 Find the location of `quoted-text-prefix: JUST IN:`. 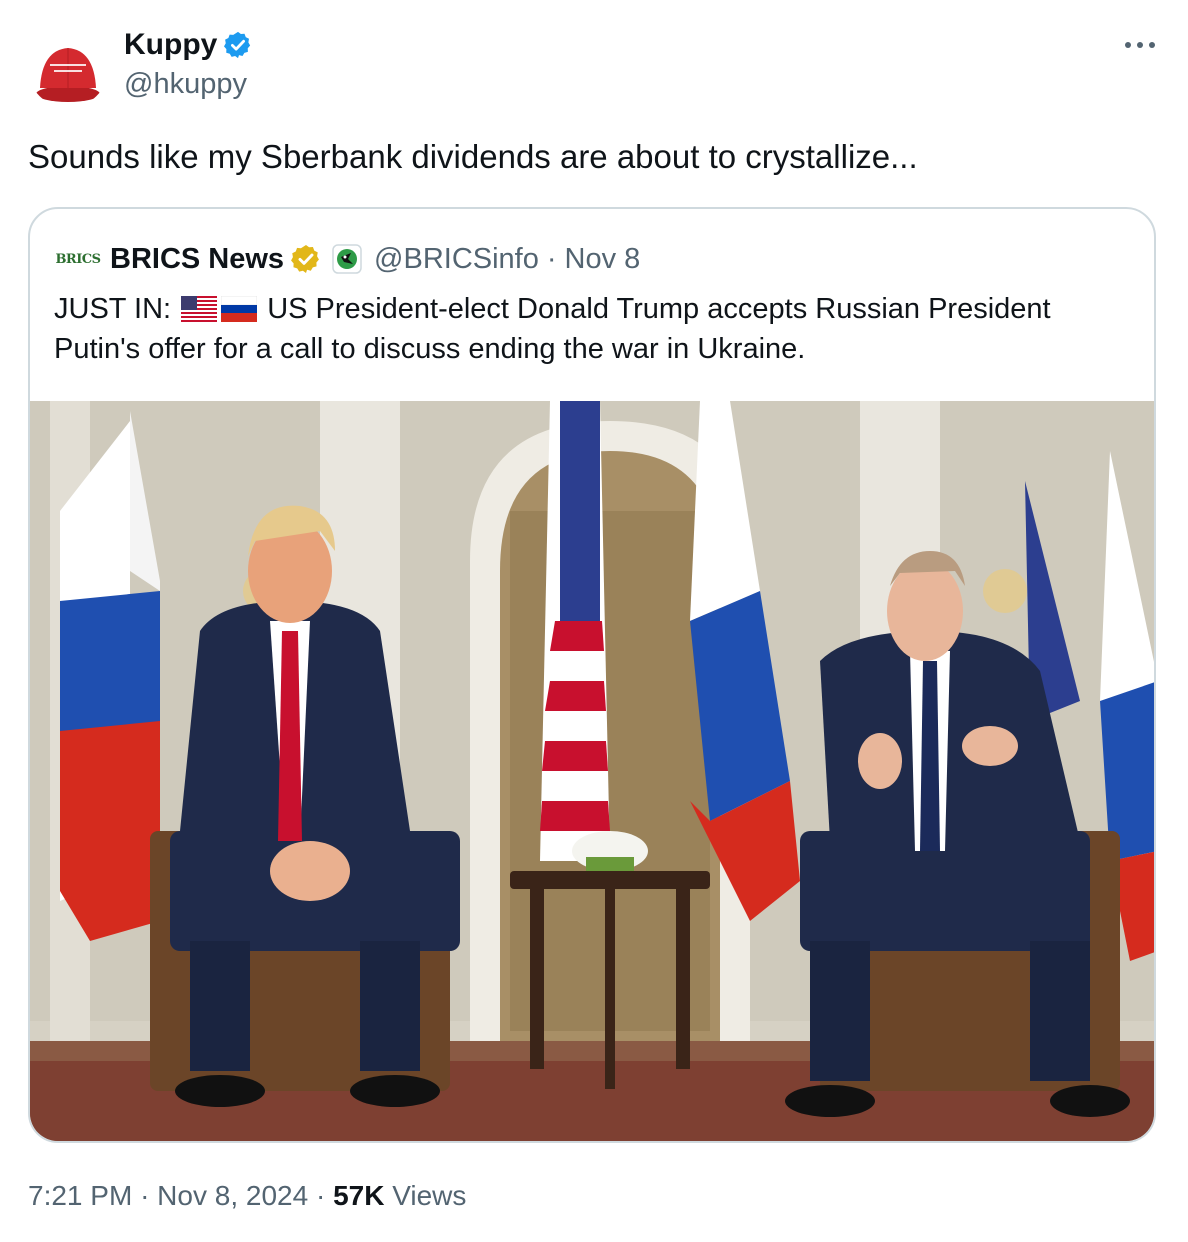

quoted-text-prefix: JUST IN: is located at coordinates (113, 309).